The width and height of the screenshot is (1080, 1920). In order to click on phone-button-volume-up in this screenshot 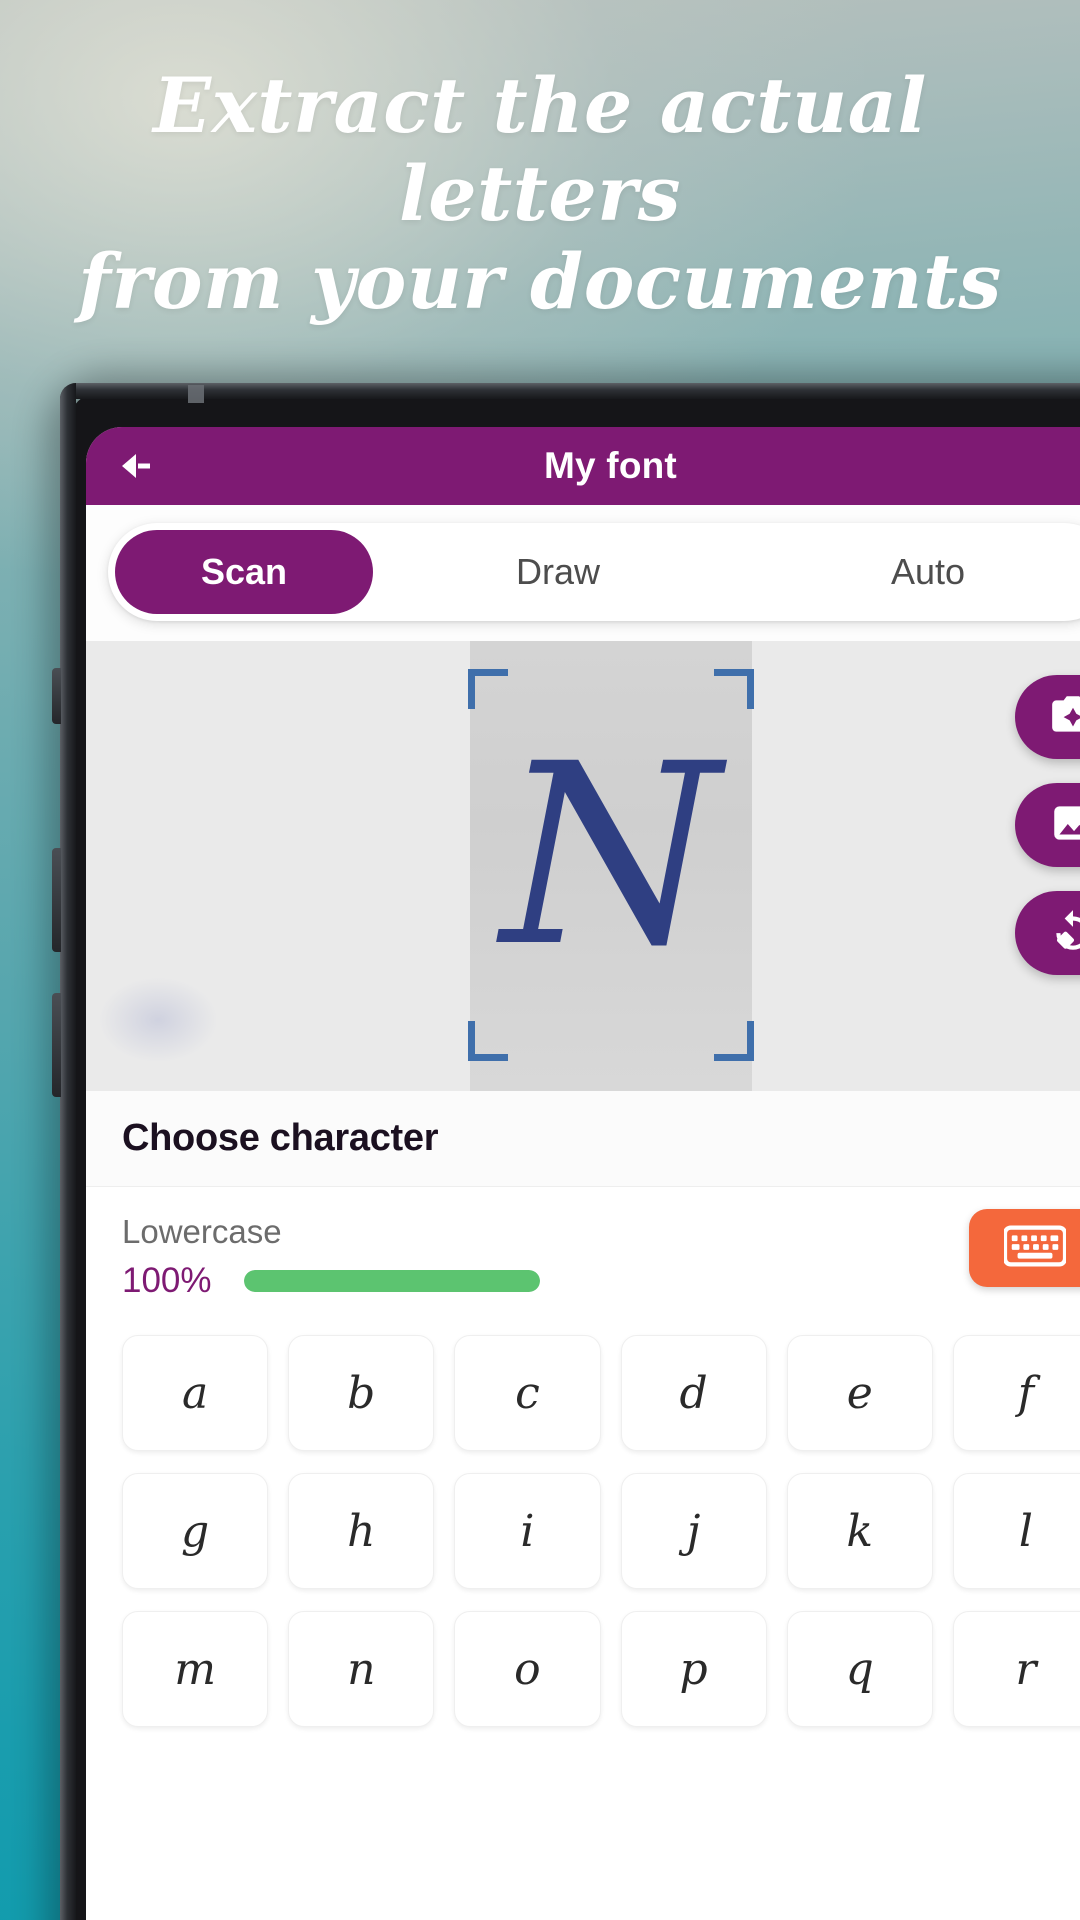, I will do `click(56, 900)`.